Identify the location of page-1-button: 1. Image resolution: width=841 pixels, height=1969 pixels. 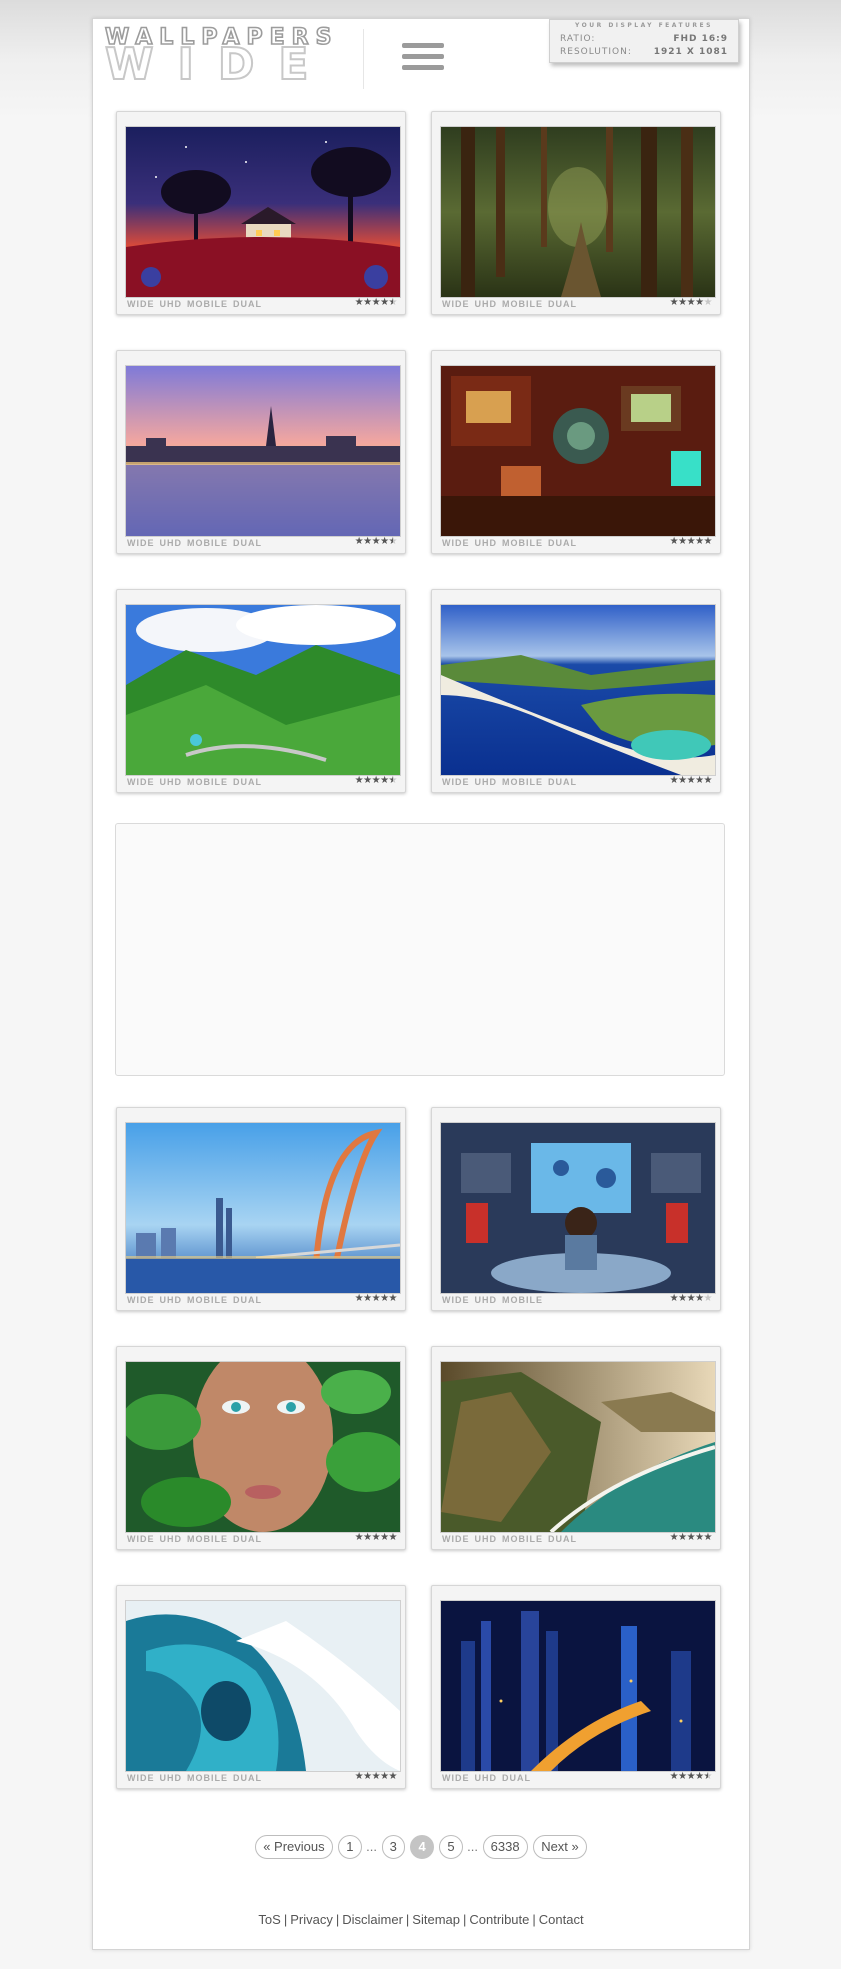
(350, 1847).